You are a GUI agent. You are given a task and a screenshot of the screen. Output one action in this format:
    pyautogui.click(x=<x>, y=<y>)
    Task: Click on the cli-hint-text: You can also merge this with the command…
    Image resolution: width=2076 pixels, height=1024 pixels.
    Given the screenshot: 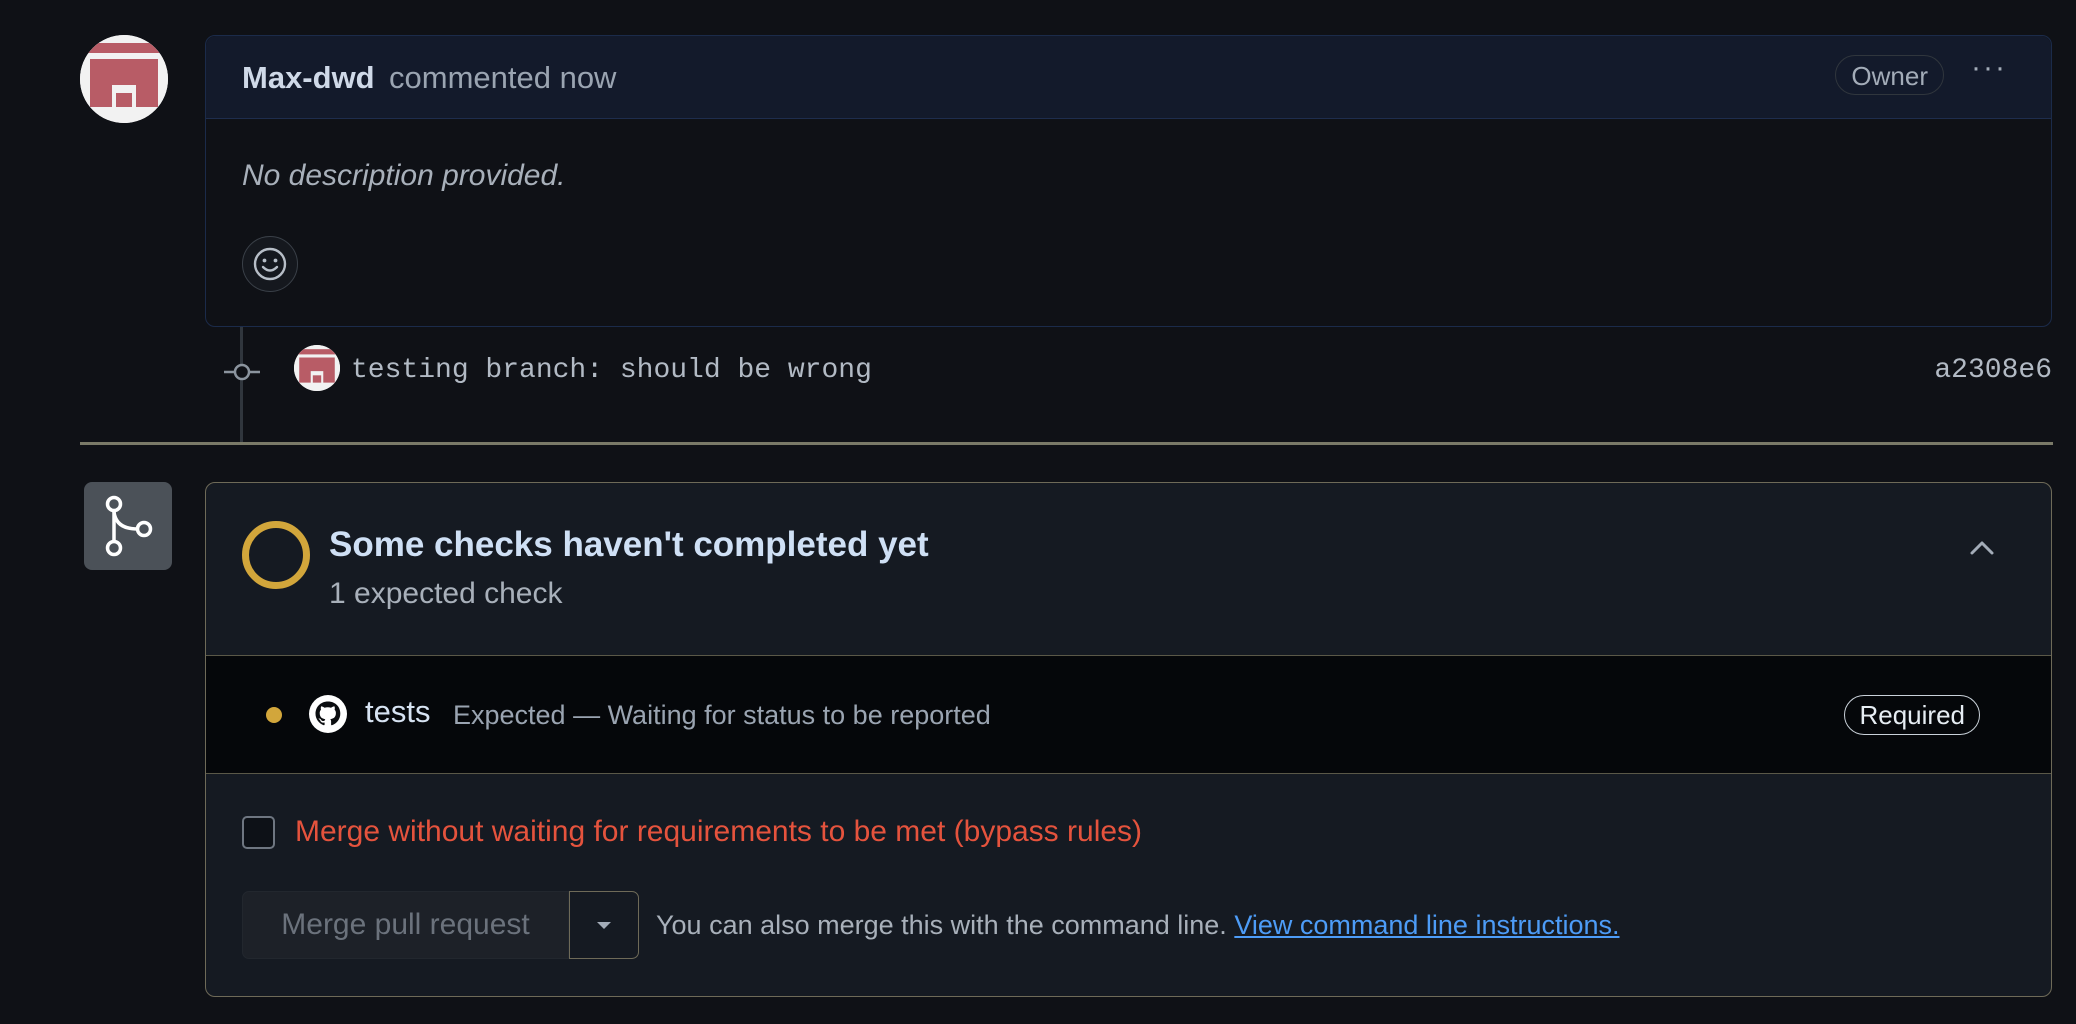 What is the action you would take?
    pyautogui.click(x=941, y=925)
    